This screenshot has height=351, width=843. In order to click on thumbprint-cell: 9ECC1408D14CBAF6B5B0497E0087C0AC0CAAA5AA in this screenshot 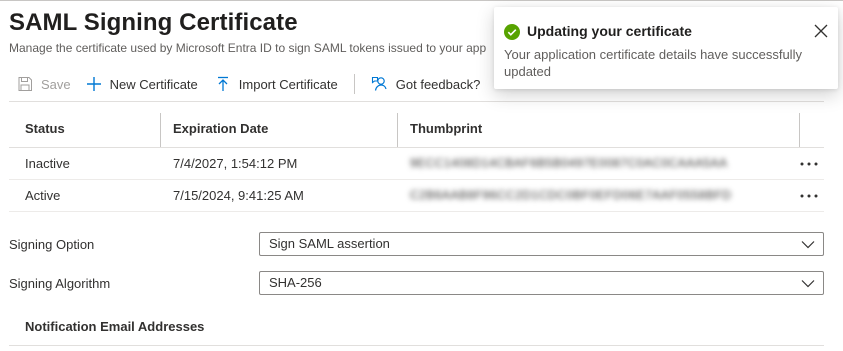, I will do `click(569, 163)`.